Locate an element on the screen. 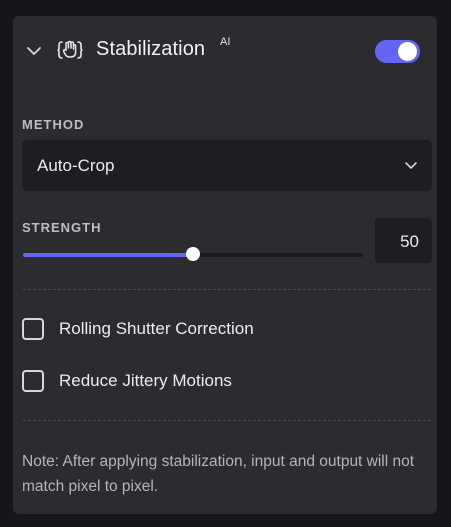 The image size is (451, 527). panel-title: Stabilization is located at coordinates (151, 49).